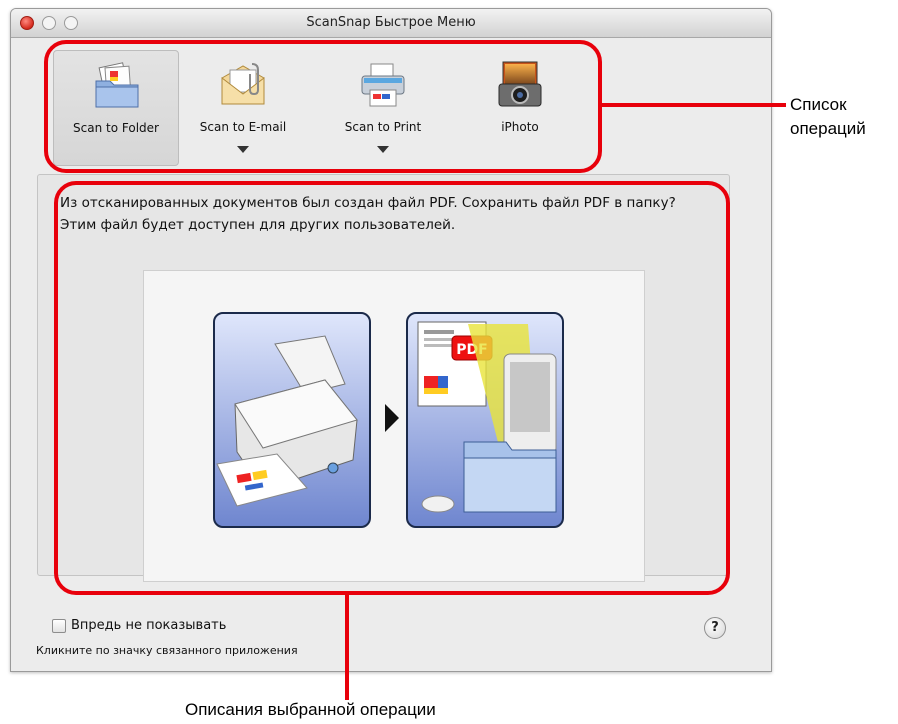 The width and height of the screenshot is (898, 724). I want to click on help-button: ?, so click(715, 628).